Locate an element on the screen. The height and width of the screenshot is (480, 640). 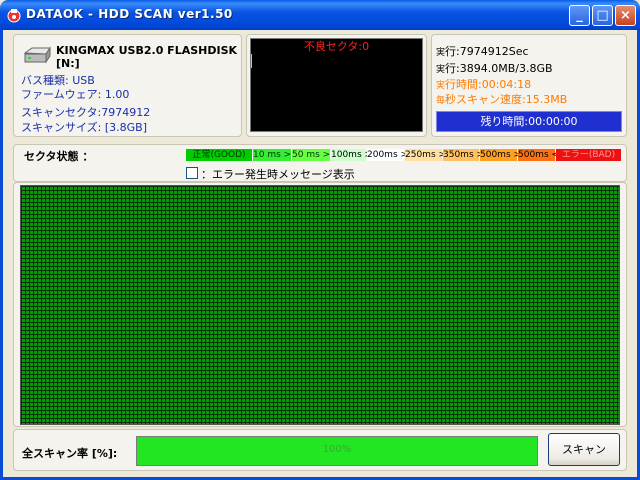
scan-sector: スキャンセクタ:7974912 is located at coordinates (86, 112).